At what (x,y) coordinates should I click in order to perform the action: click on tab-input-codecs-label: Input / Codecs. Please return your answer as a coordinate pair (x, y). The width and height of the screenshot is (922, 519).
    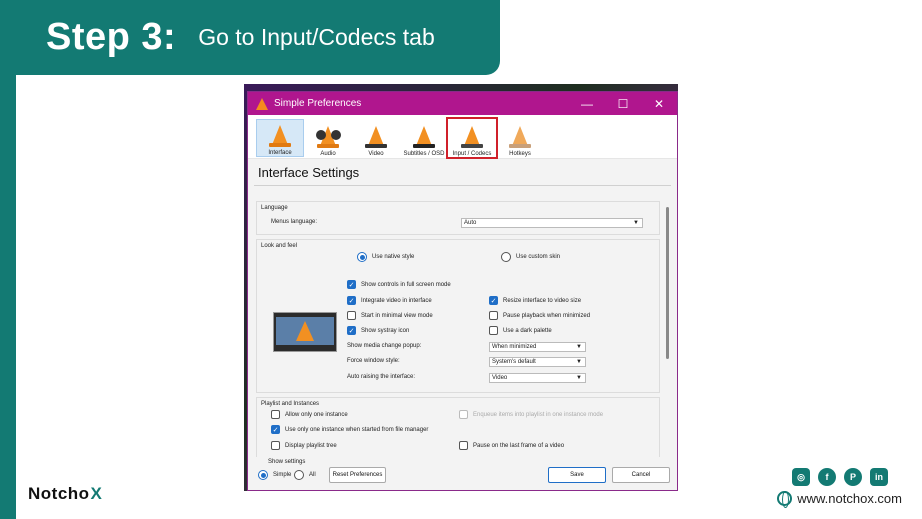
    Looking at the image, I should click on (472, 154).